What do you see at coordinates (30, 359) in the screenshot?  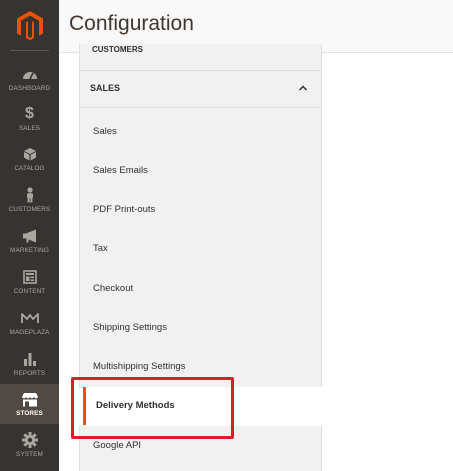 I see `bar-chart-icon` at bounding box center [30, 359].